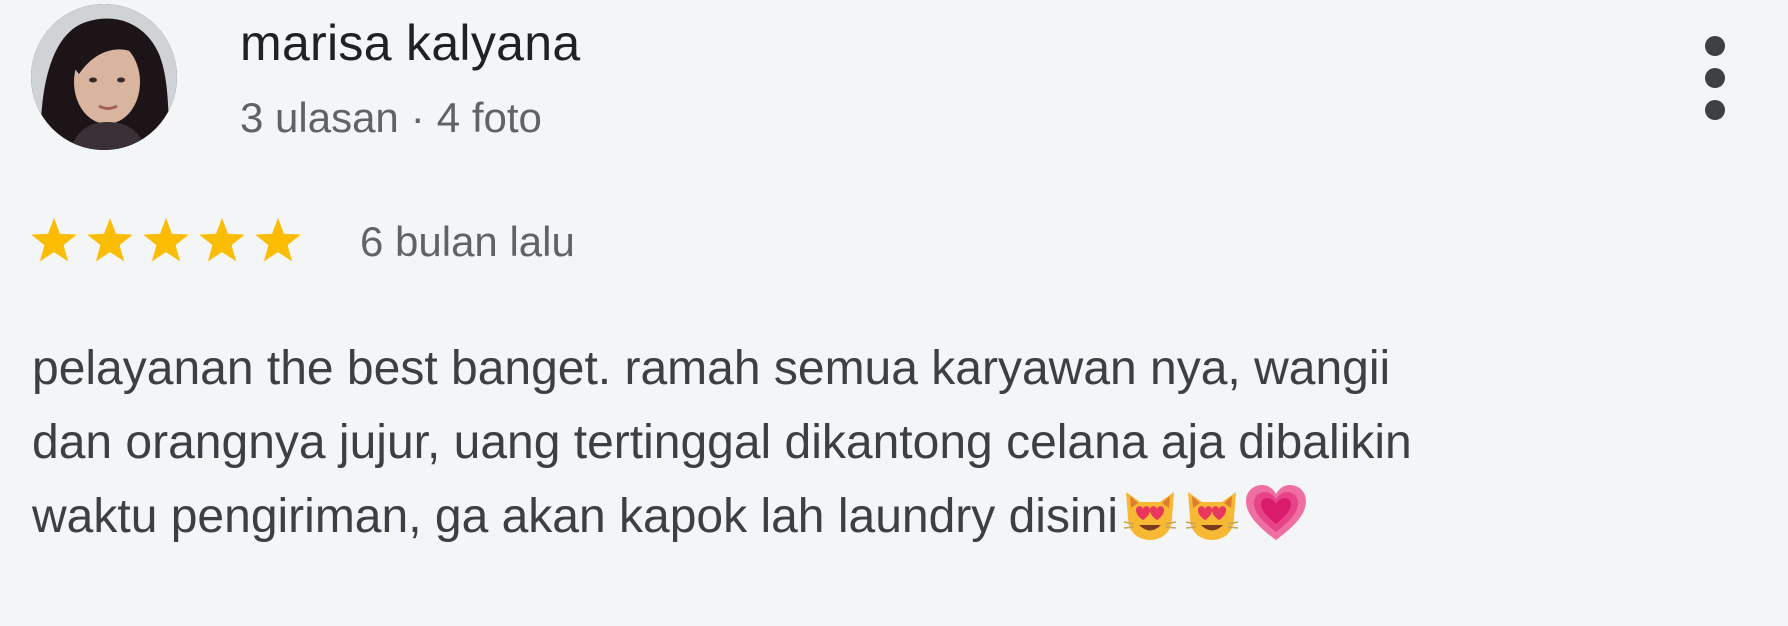  What do you see at coordinates (1715, 46) in the screenshot?
I see `more-vertical-icon` at bounding box center [1715, 46].